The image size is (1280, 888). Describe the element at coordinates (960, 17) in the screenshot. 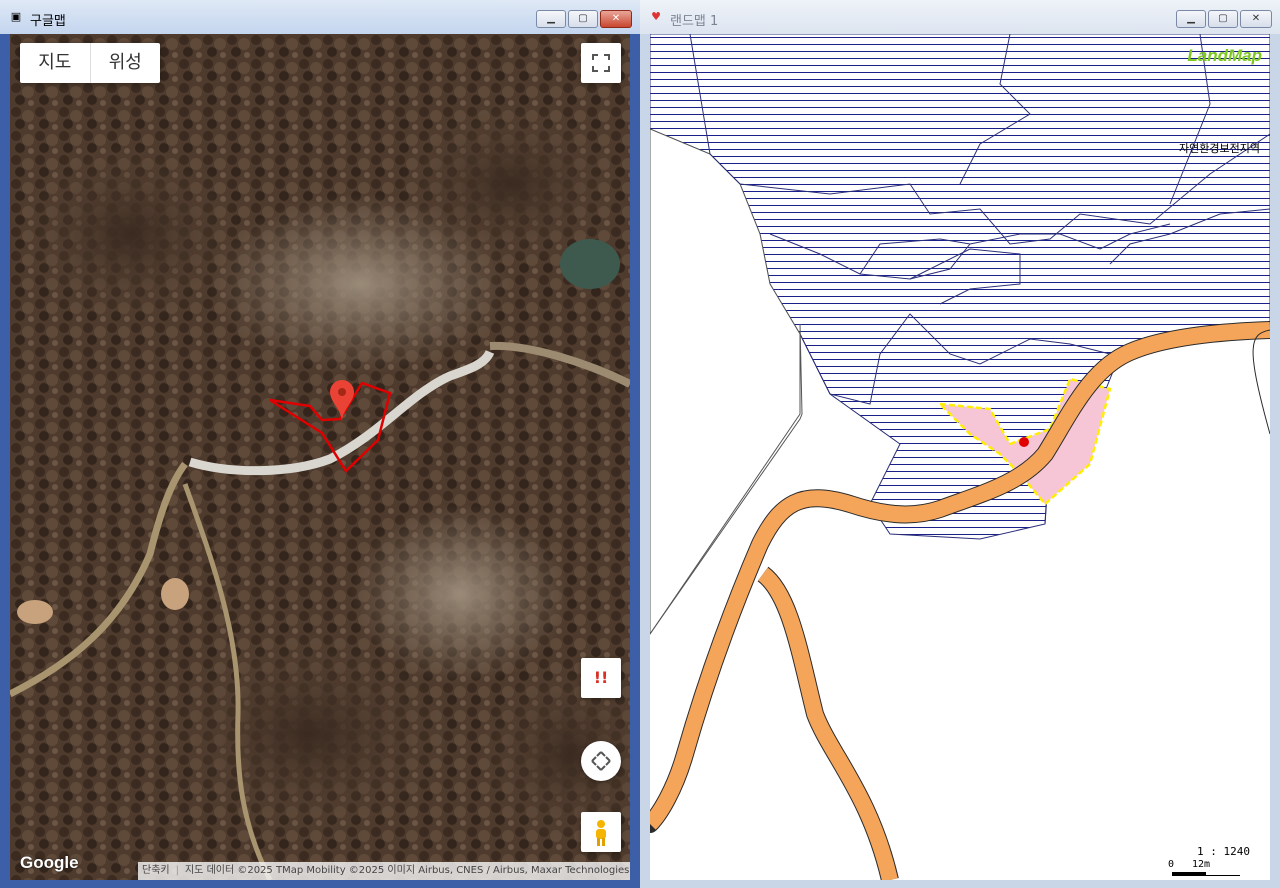

I see `right-titlebar: ♥ 랜드맵 1 ▁ ▢ ✕` at that location.